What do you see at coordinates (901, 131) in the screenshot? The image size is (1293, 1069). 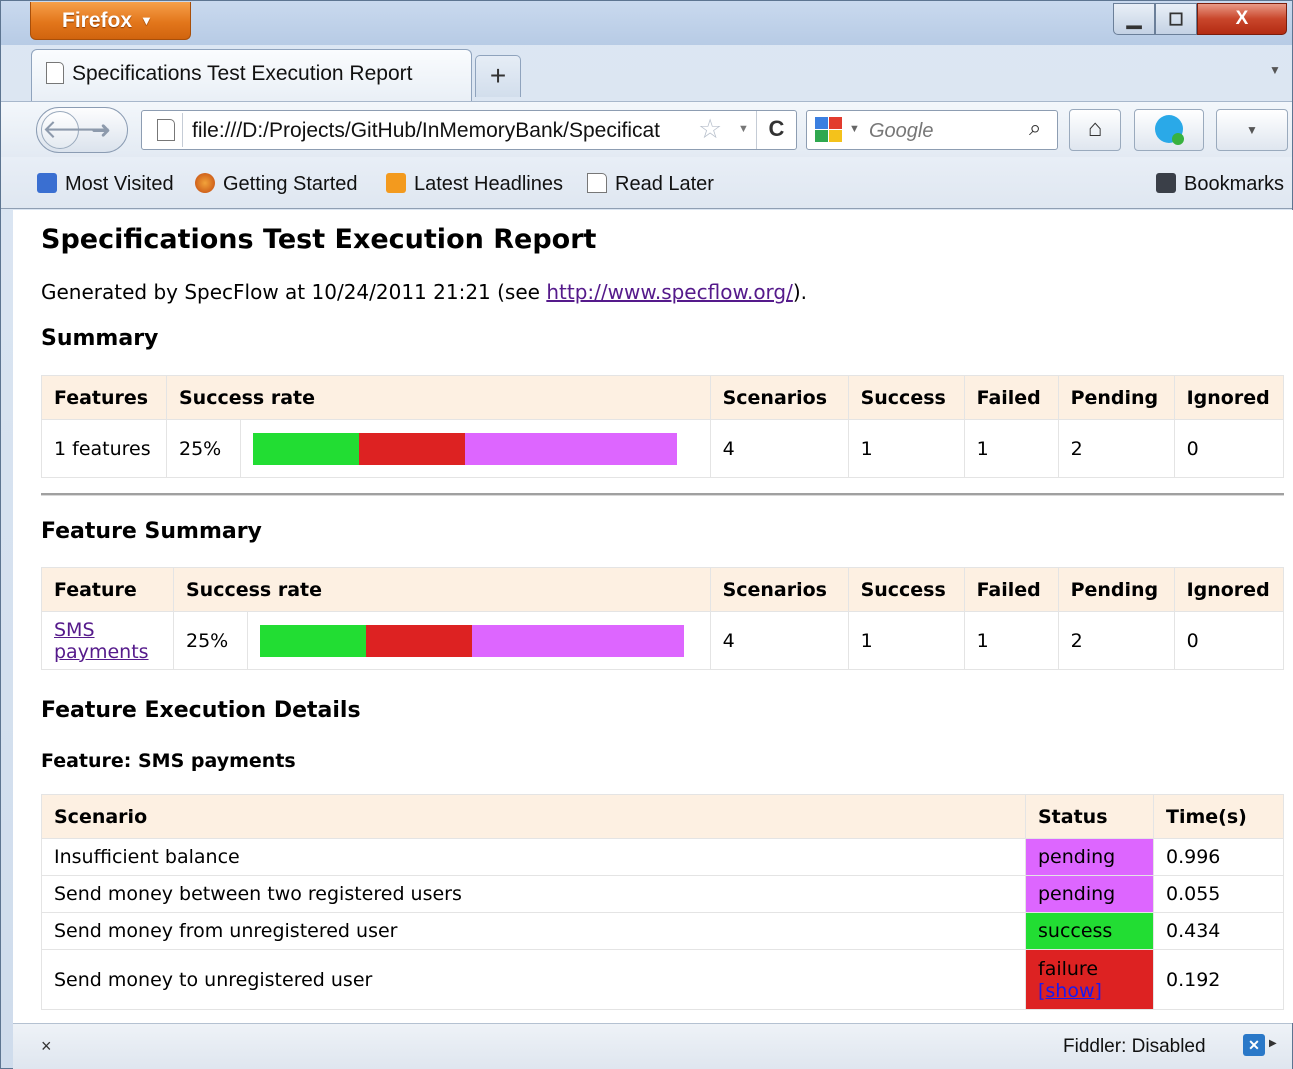 I see `search-input: Google` at bounding box center [901, 131].